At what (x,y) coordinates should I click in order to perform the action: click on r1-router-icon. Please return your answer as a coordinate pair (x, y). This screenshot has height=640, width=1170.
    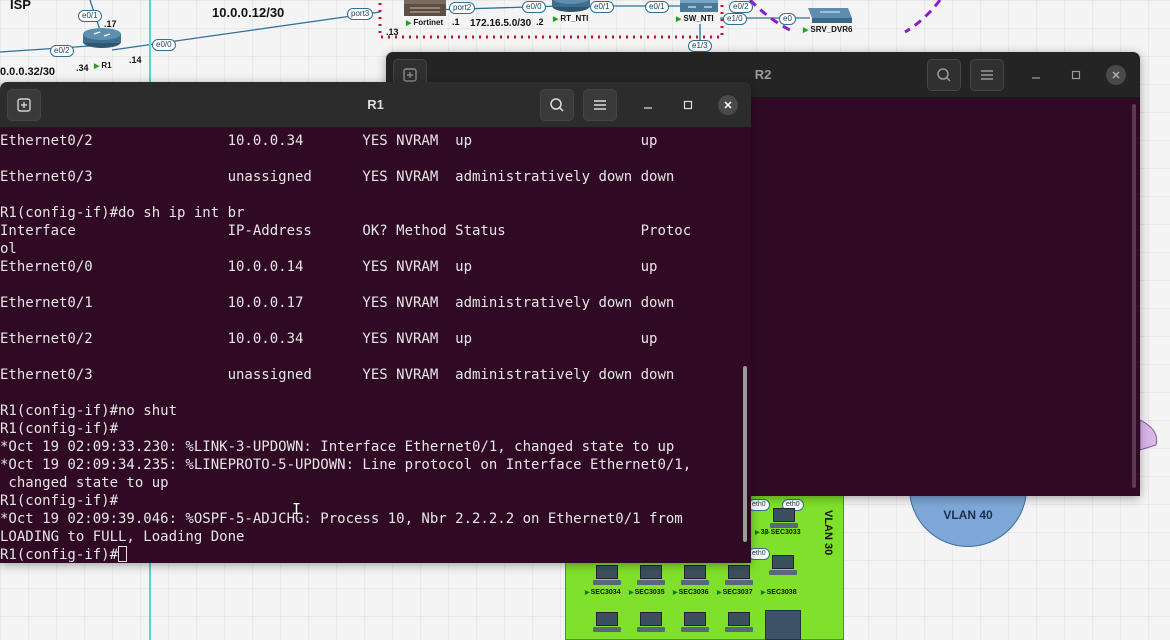
    Looking at the image, I should click on (102, 38).